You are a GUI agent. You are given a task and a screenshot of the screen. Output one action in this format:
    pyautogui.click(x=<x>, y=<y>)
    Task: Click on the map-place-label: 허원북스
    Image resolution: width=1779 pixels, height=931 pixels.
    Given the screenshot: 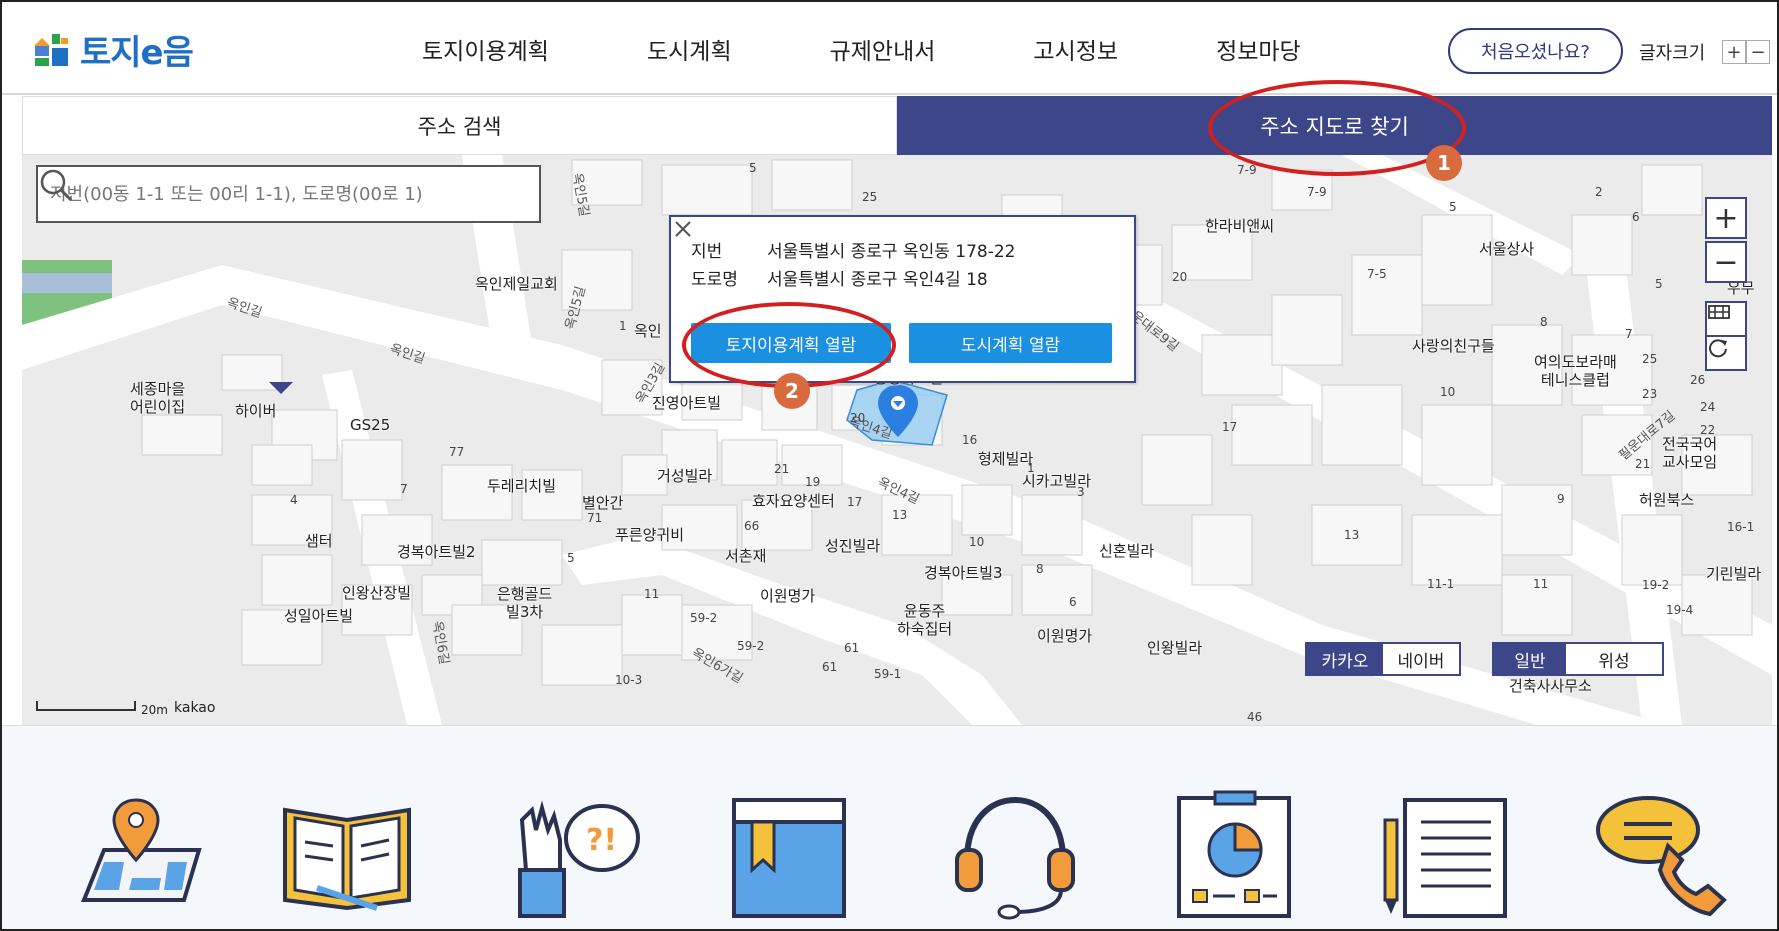 What is the action you would take?
    pyautogui.click(x=1666, y=499)
    